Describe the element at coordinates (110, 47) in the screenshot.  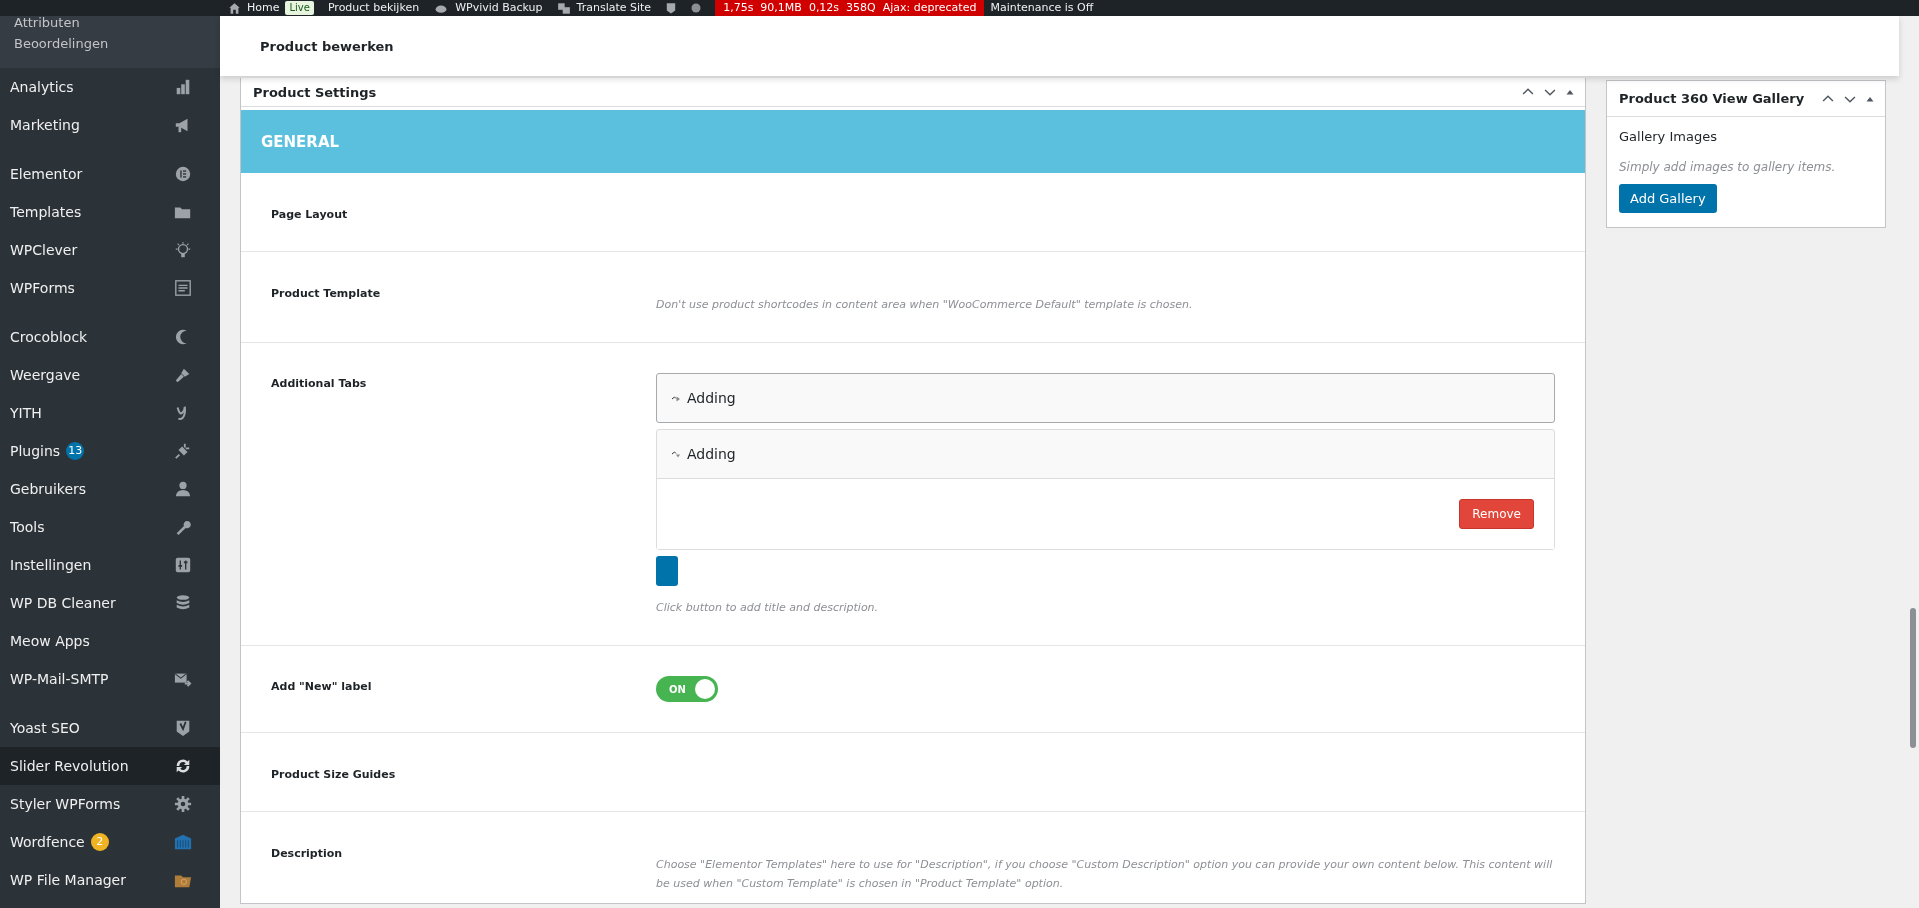
I see `submenu-item: Beoordelingen` at that location.